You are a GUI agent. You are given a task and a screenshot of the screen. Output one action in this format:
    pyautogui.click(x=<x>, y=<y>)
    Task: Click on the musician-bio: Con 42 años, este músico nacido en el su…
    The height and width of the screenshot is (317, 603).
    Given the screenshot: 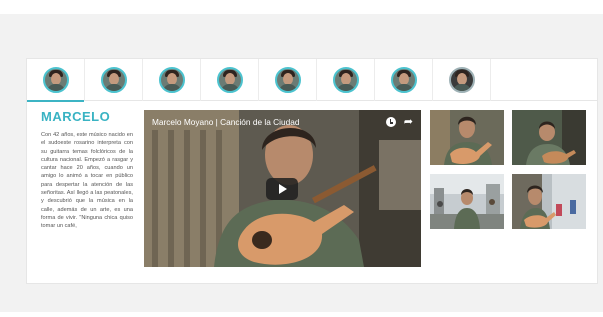 What is the action you would take?
    pyautogui.click(x=87, y=181)
    